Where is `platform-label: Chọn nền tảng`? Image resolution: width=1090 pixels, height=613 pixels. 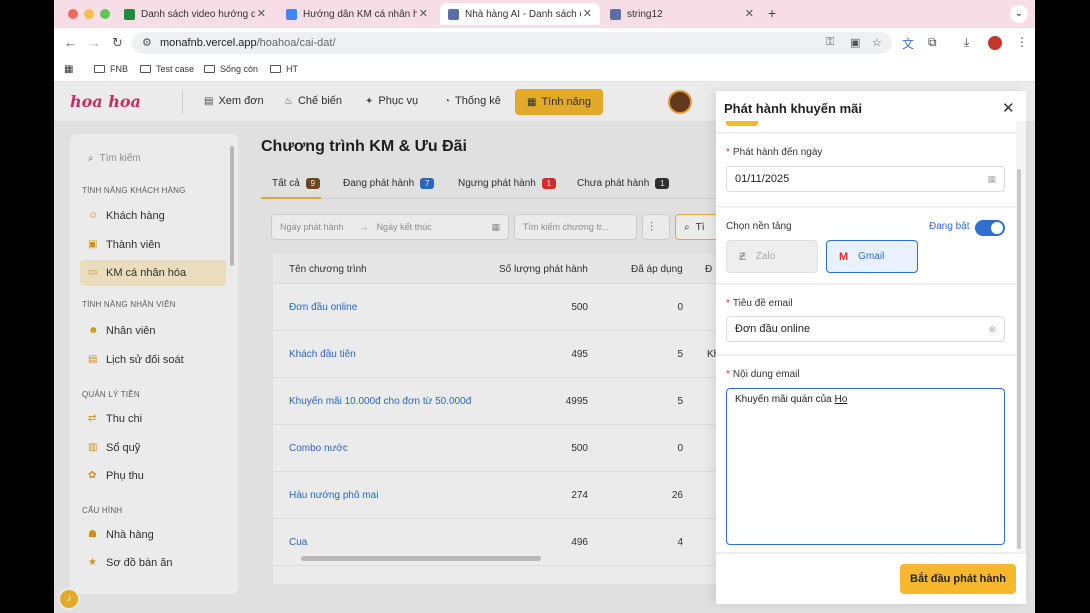
platform-label: Chọn nền tảng is located at coordinates (759, 226).